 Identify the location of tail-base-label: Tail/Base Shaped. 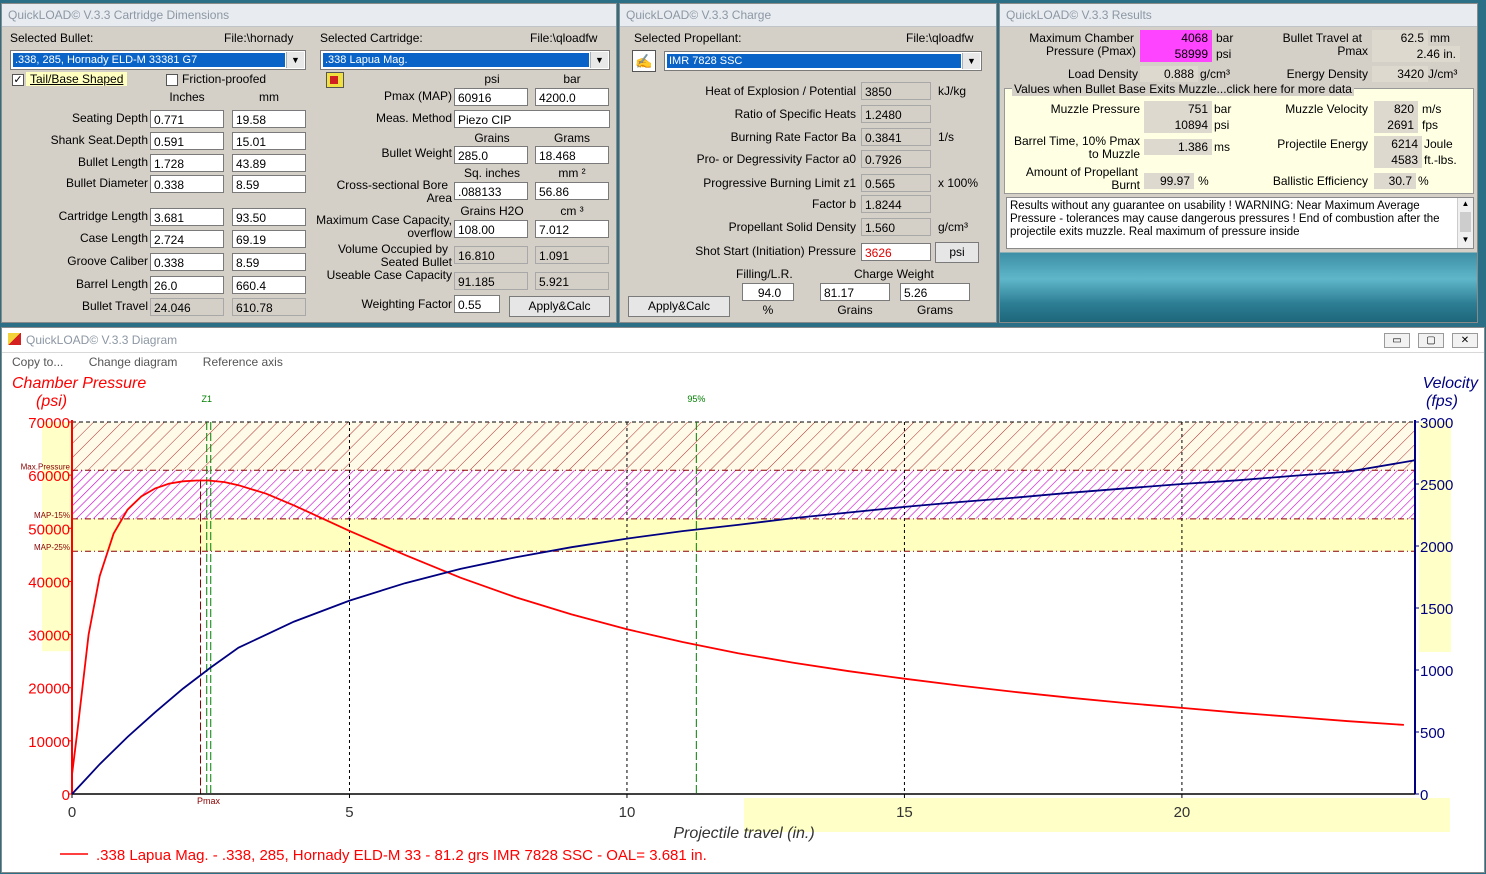
(77, 79).